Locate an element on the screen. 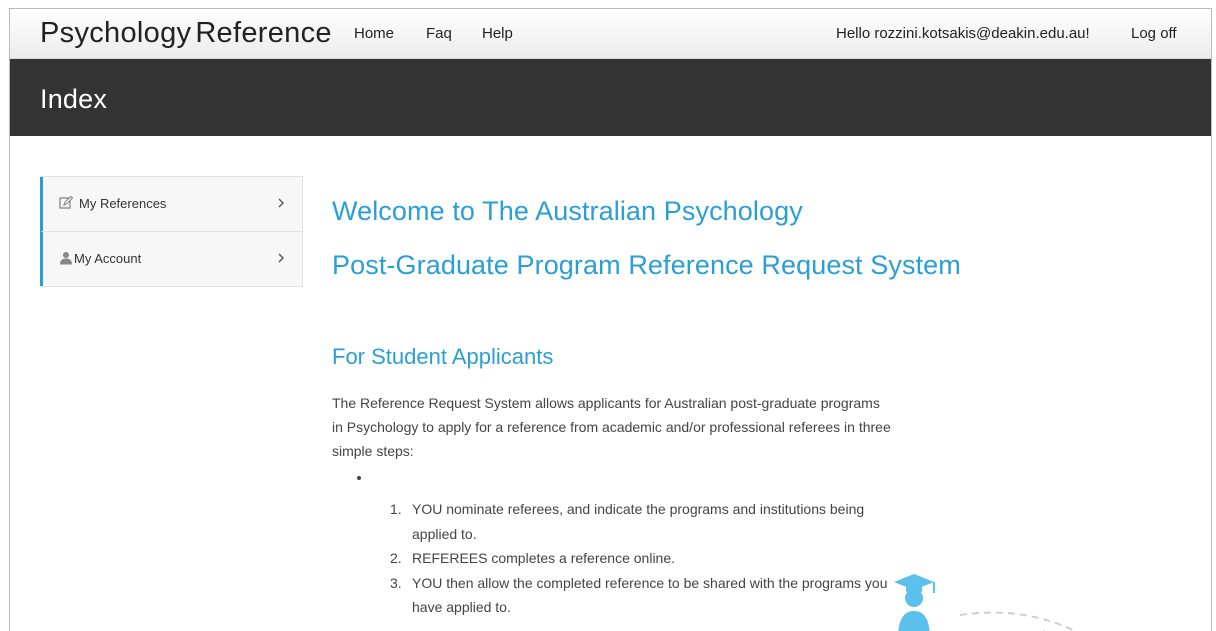 The width and height of the screenshot is (1216, 631). step-number: 3. is located at coordinates (396, 582).